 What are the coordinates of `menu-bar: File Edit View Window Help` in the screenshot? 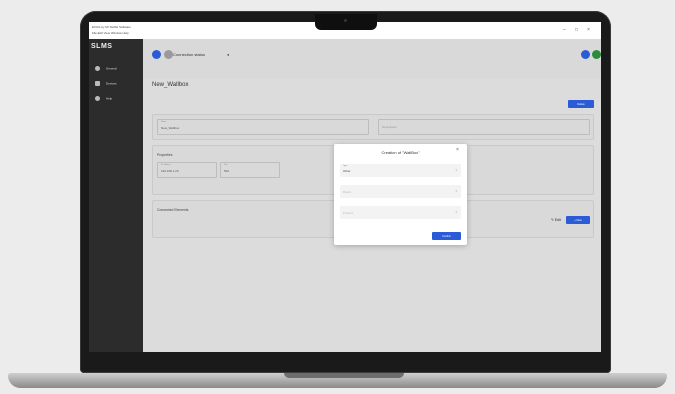 It's located at (110, 33).